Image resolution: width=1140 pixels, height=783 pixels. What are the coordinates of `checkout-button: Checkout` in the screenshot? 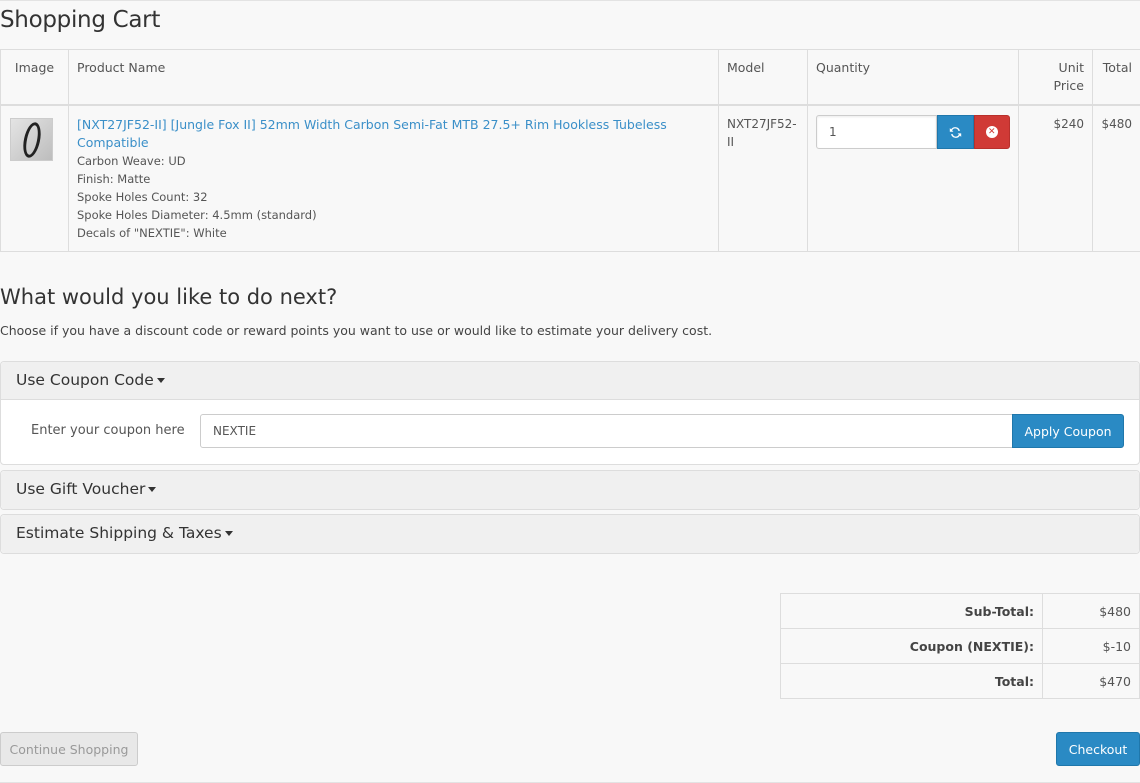 It's located at (1098, 749).